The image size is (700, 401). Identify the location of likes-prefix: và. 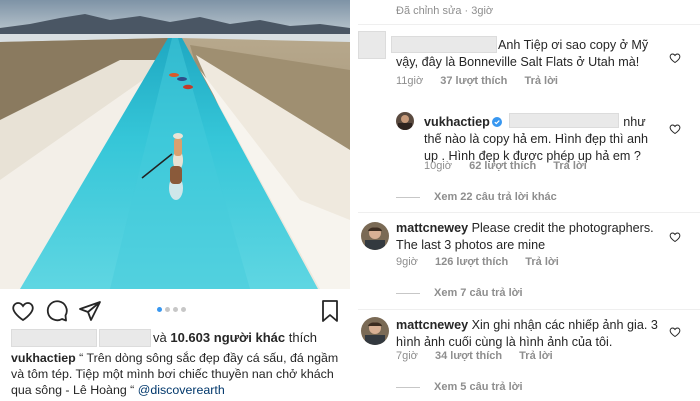
(160, 337).